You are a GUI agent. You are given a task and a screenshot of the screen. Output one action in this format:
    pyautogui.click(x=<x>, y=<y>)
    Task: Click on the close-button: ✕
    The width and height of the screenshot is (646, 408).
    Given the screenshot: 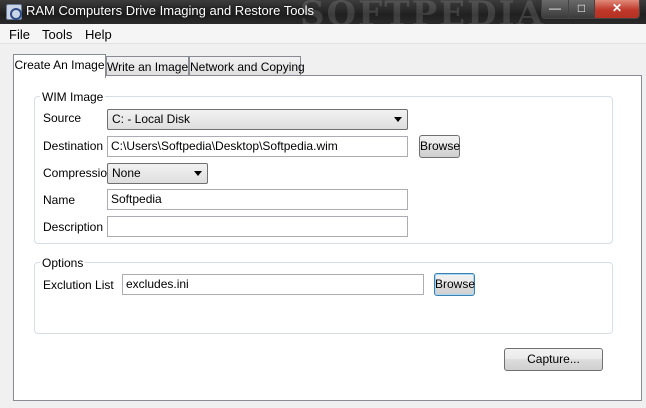 What is the action you would take?
    pyautogui.click(x=617, y=9)
    